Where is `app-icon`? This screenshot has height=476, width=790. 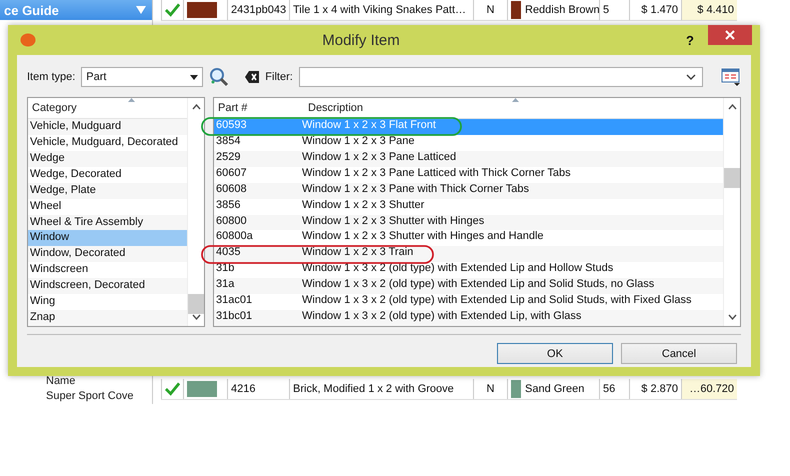
app-icon is located at coordinates (28, 40).